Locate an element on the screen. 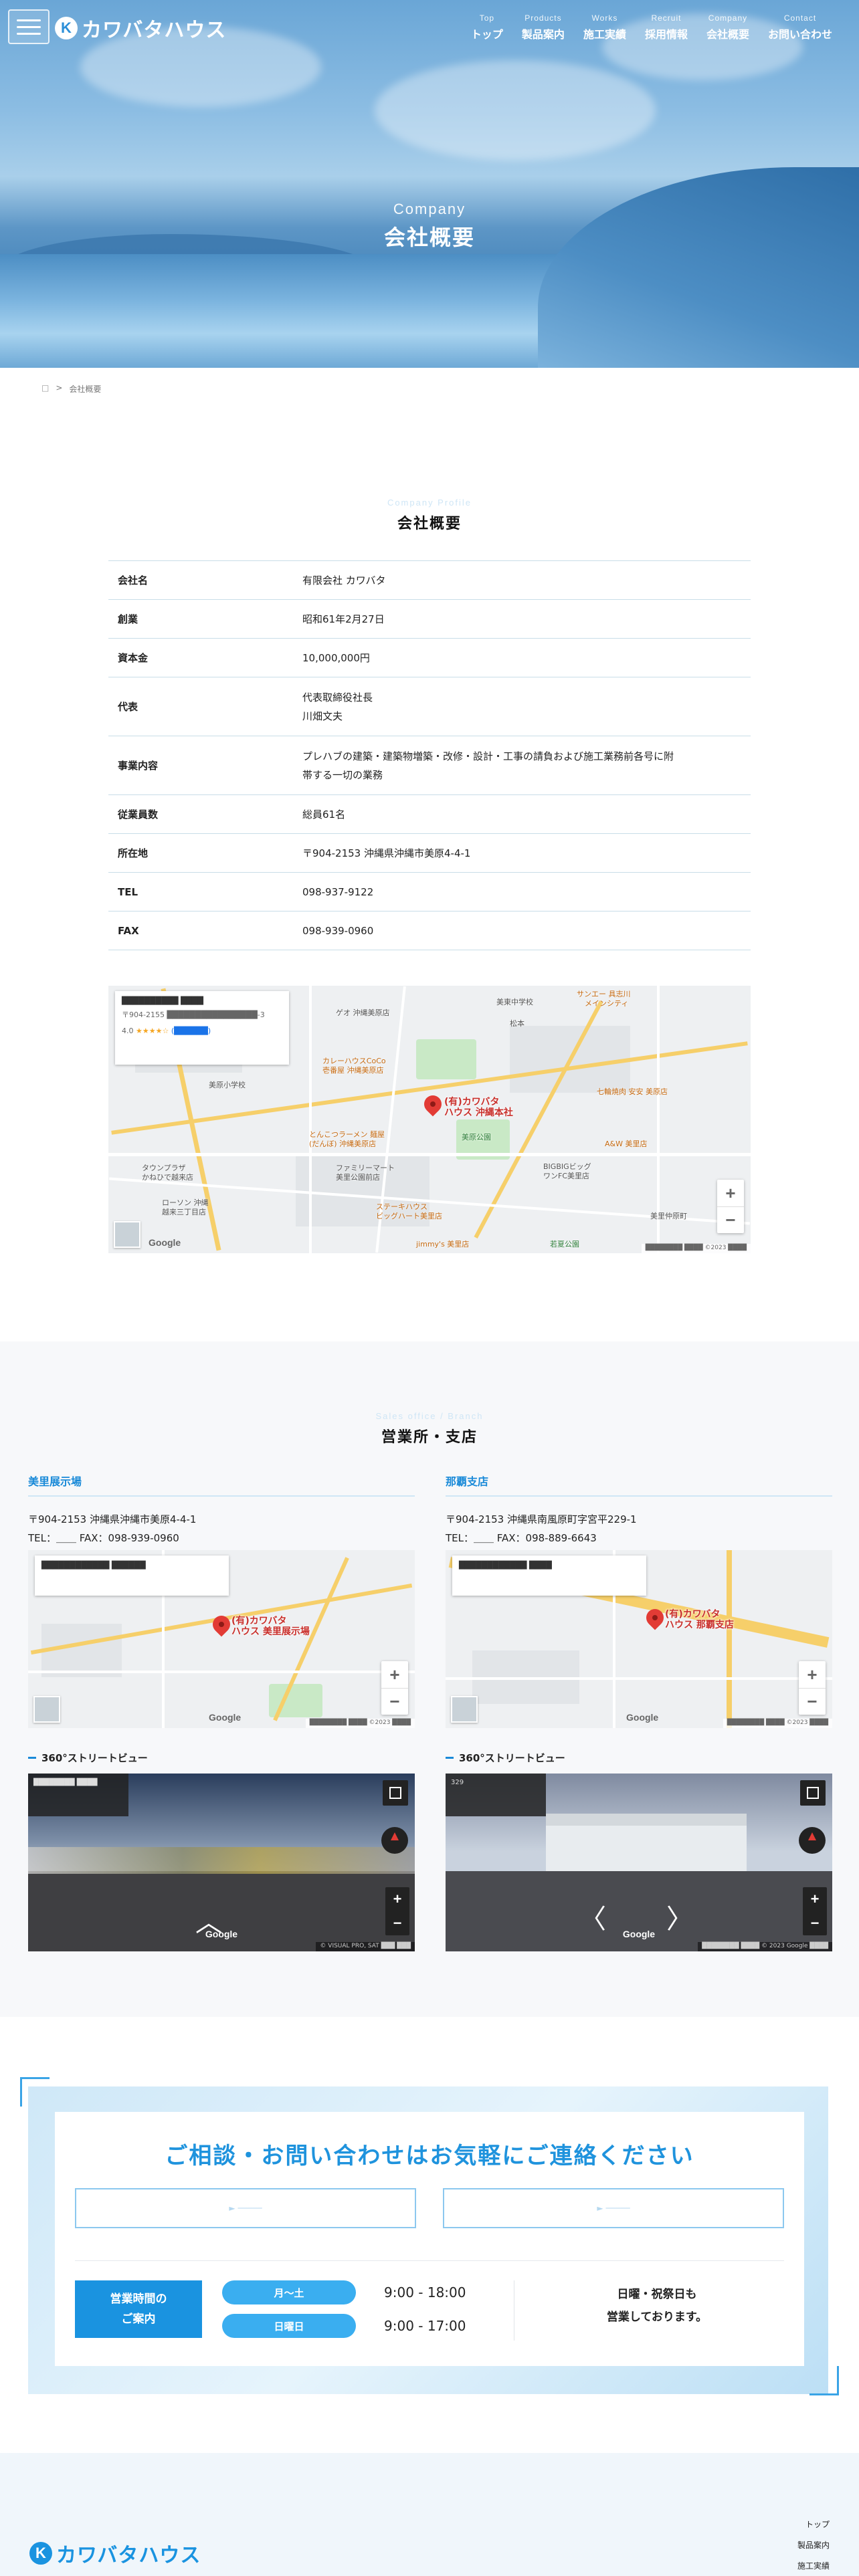 This screenshot has height=2576, width=859. sv-ground is located at coordinates (639, 1911).